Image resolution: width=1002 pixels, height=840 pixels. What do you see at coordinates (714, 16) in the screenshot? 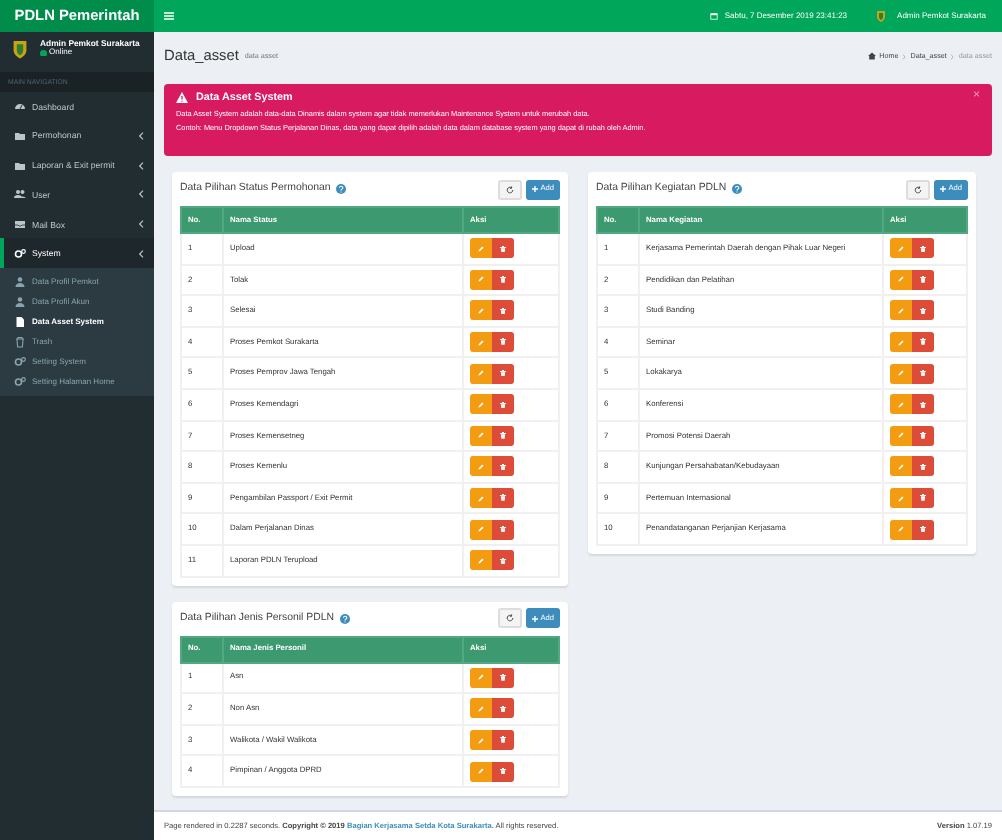
I see `calendar-icon` at bounding box center [714, 16].